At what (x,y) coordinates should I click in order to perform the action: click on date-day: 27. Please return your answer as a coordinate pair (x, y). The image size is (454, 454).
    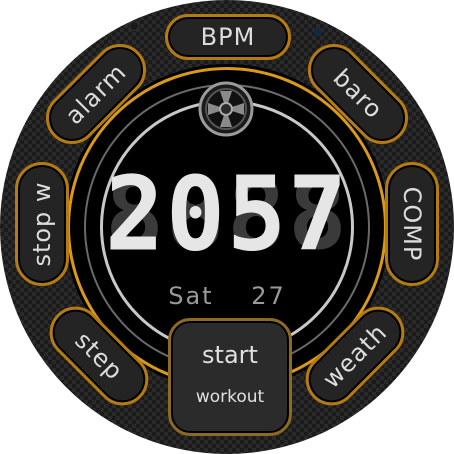
    Looking at the image, I should click on (268, 296).